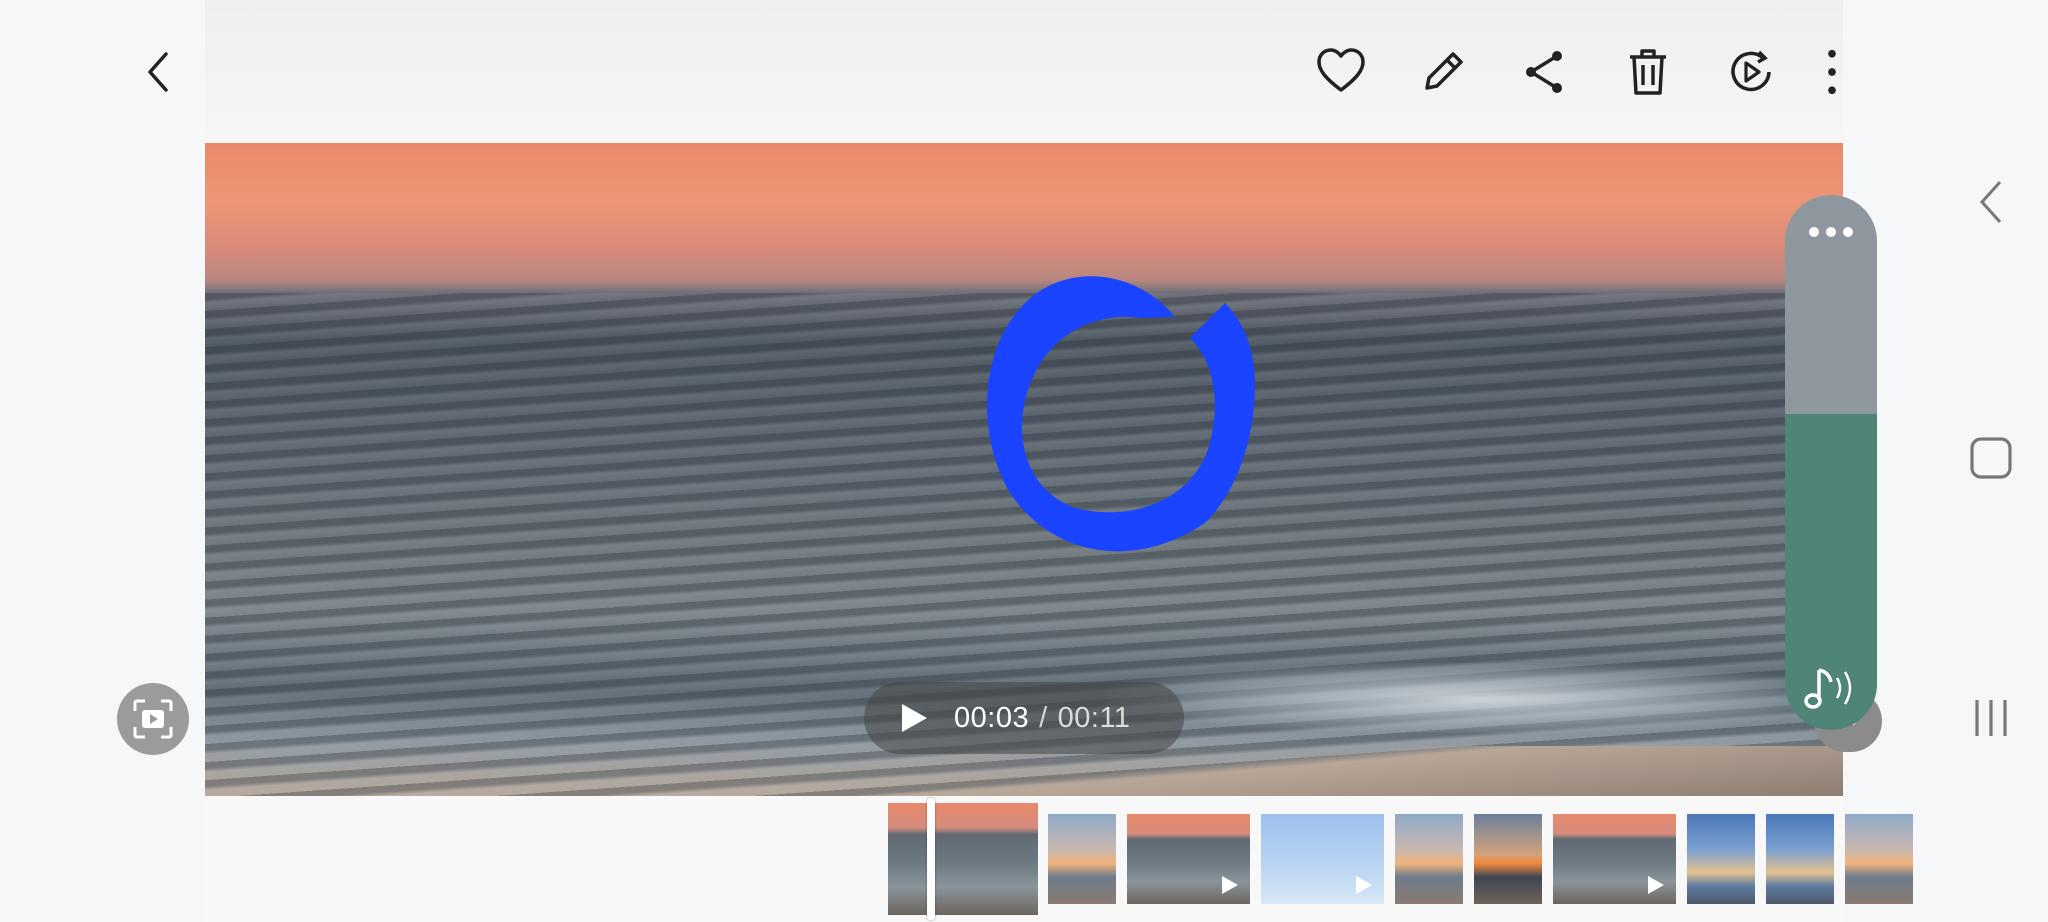 The width and height of the screenshot is (2048, 922). What do you see at coordinates (1121, 414) in the screenshot?
I see `loading-spinner-icon` at bounding box center [1121, 414].